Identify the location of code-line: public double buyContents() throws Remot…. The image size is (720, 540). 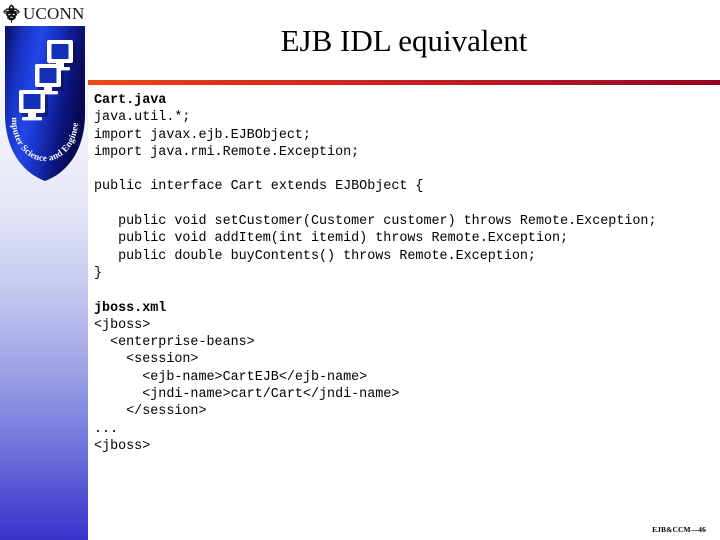
(315, 256).